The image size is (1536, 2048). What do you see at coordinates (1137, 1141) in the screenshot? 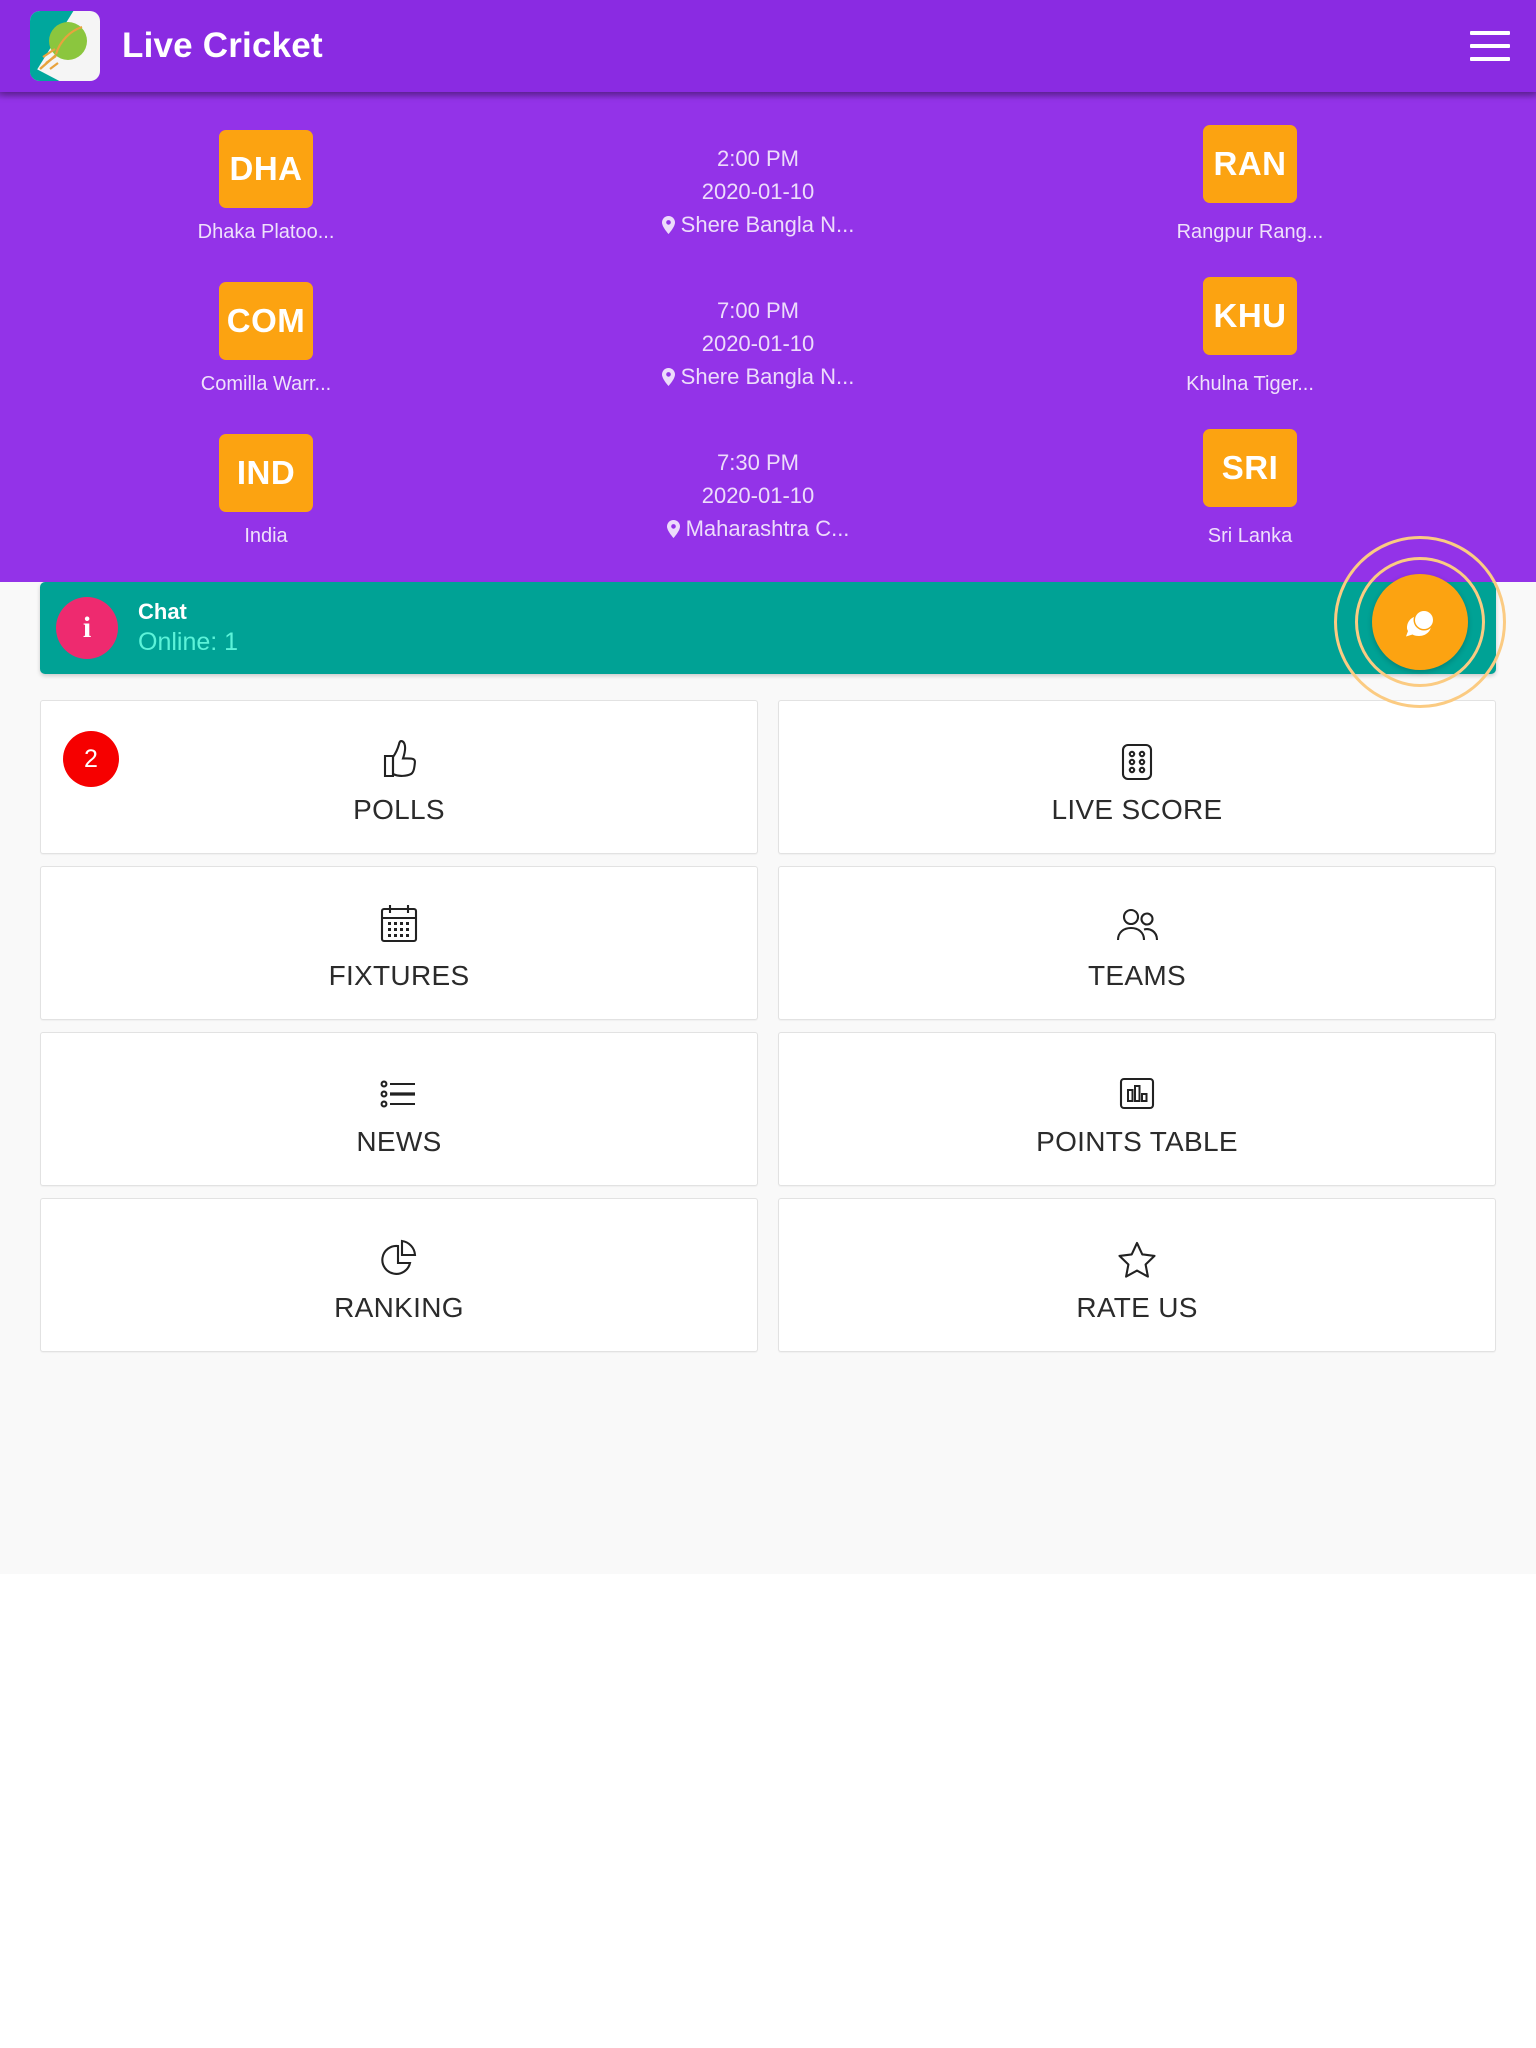
I see `menu-tile-label: POINTS TABLE` at bounding box center [1137, 1141].